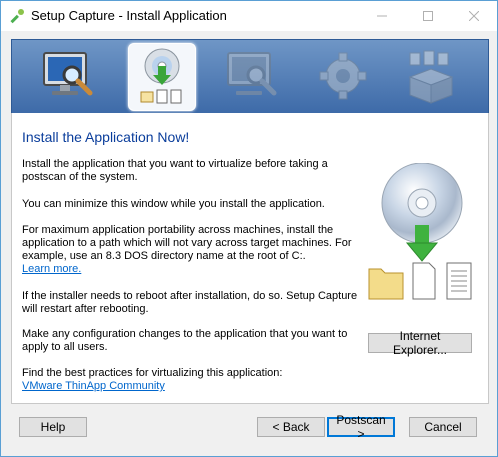  Describe the element at coordinates (420, 231) in the screenshot. I see `cd-install-illustration-icon` at that location.